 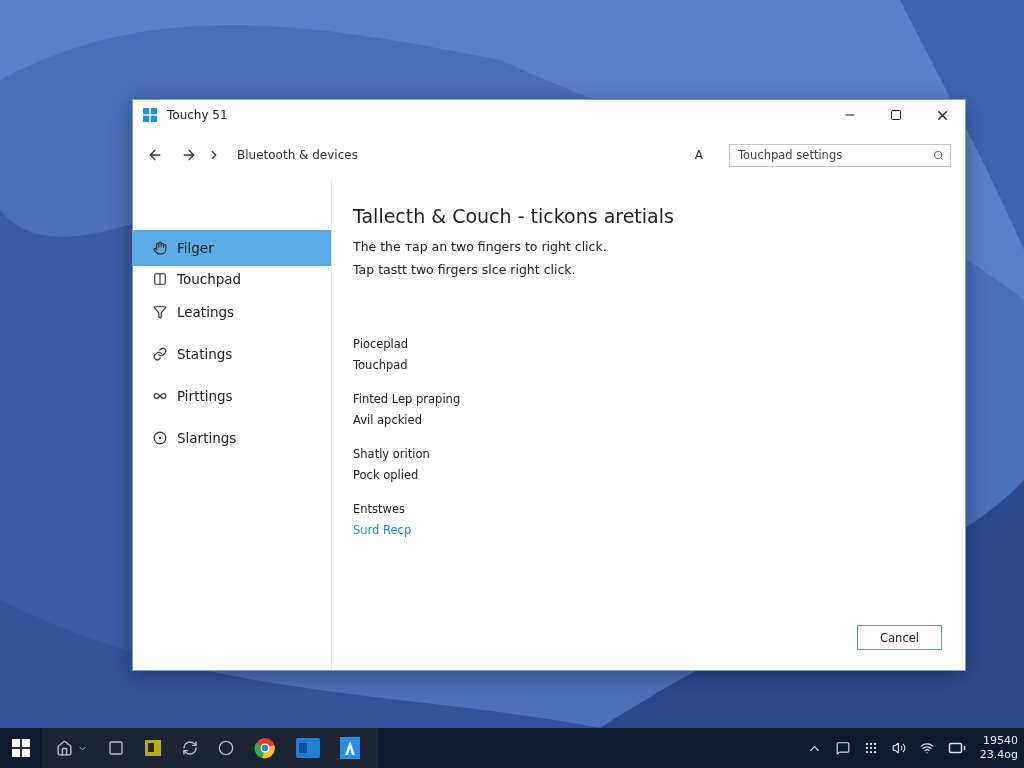 What do you see at coordinates (190, 748) in the screenshot?
I see `refresh-icon` at bounding box center [190, 748].